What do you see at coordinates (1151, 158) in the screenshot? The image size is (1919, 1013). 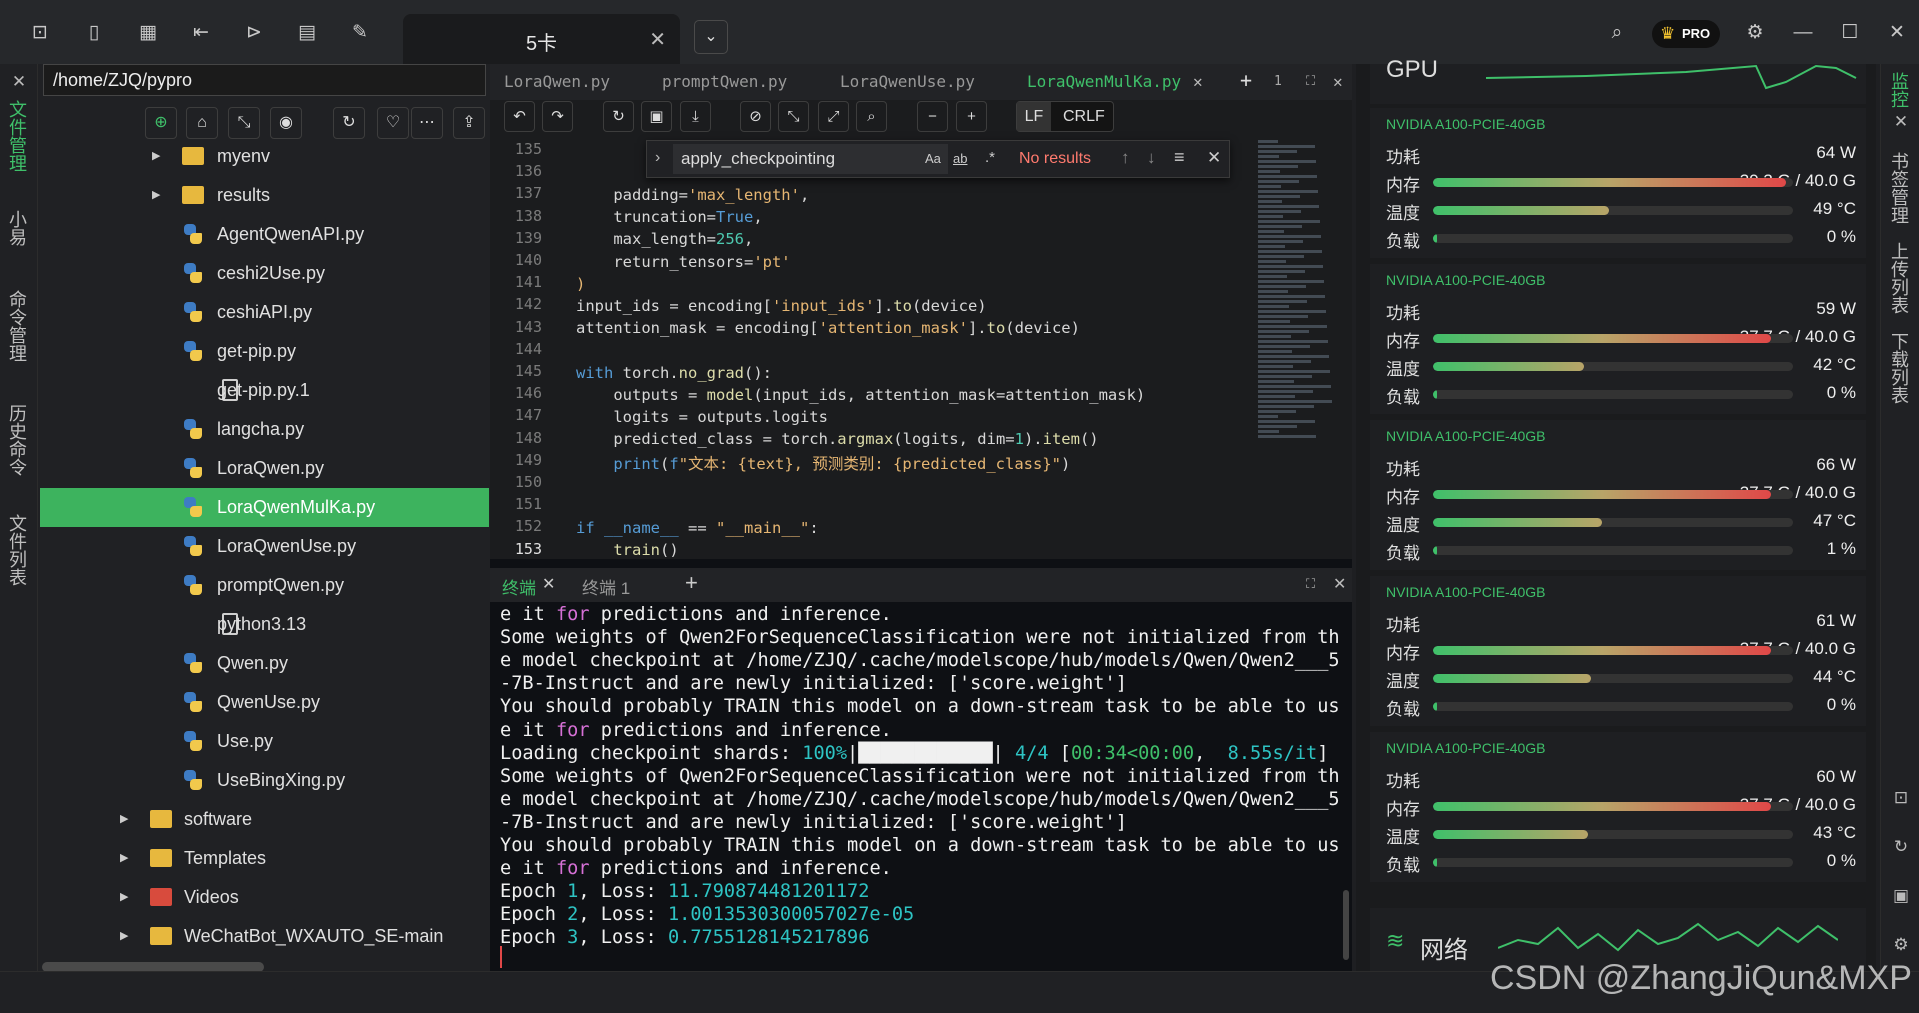 I see `arrow-down-icon: ↓` at bounding box center [1151, 158].